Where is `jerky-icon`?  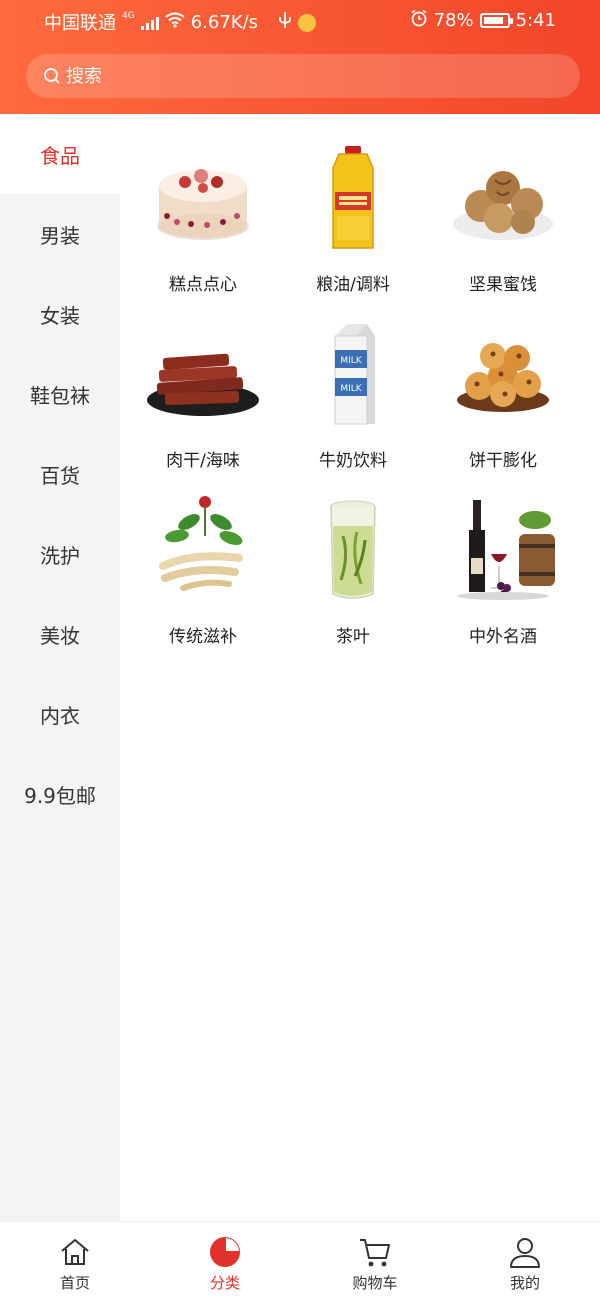 jerky-icon is located at coordinates (203, 384).